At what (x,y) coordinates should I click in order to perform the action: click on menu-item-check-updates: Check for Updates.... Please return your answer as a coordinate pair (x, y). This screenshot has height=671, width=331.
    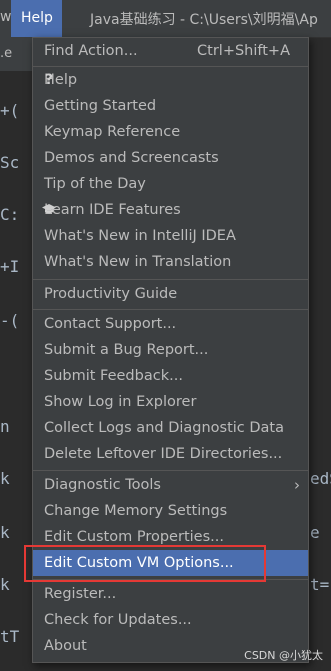
    Looking at the image, I should click on (170, 620).